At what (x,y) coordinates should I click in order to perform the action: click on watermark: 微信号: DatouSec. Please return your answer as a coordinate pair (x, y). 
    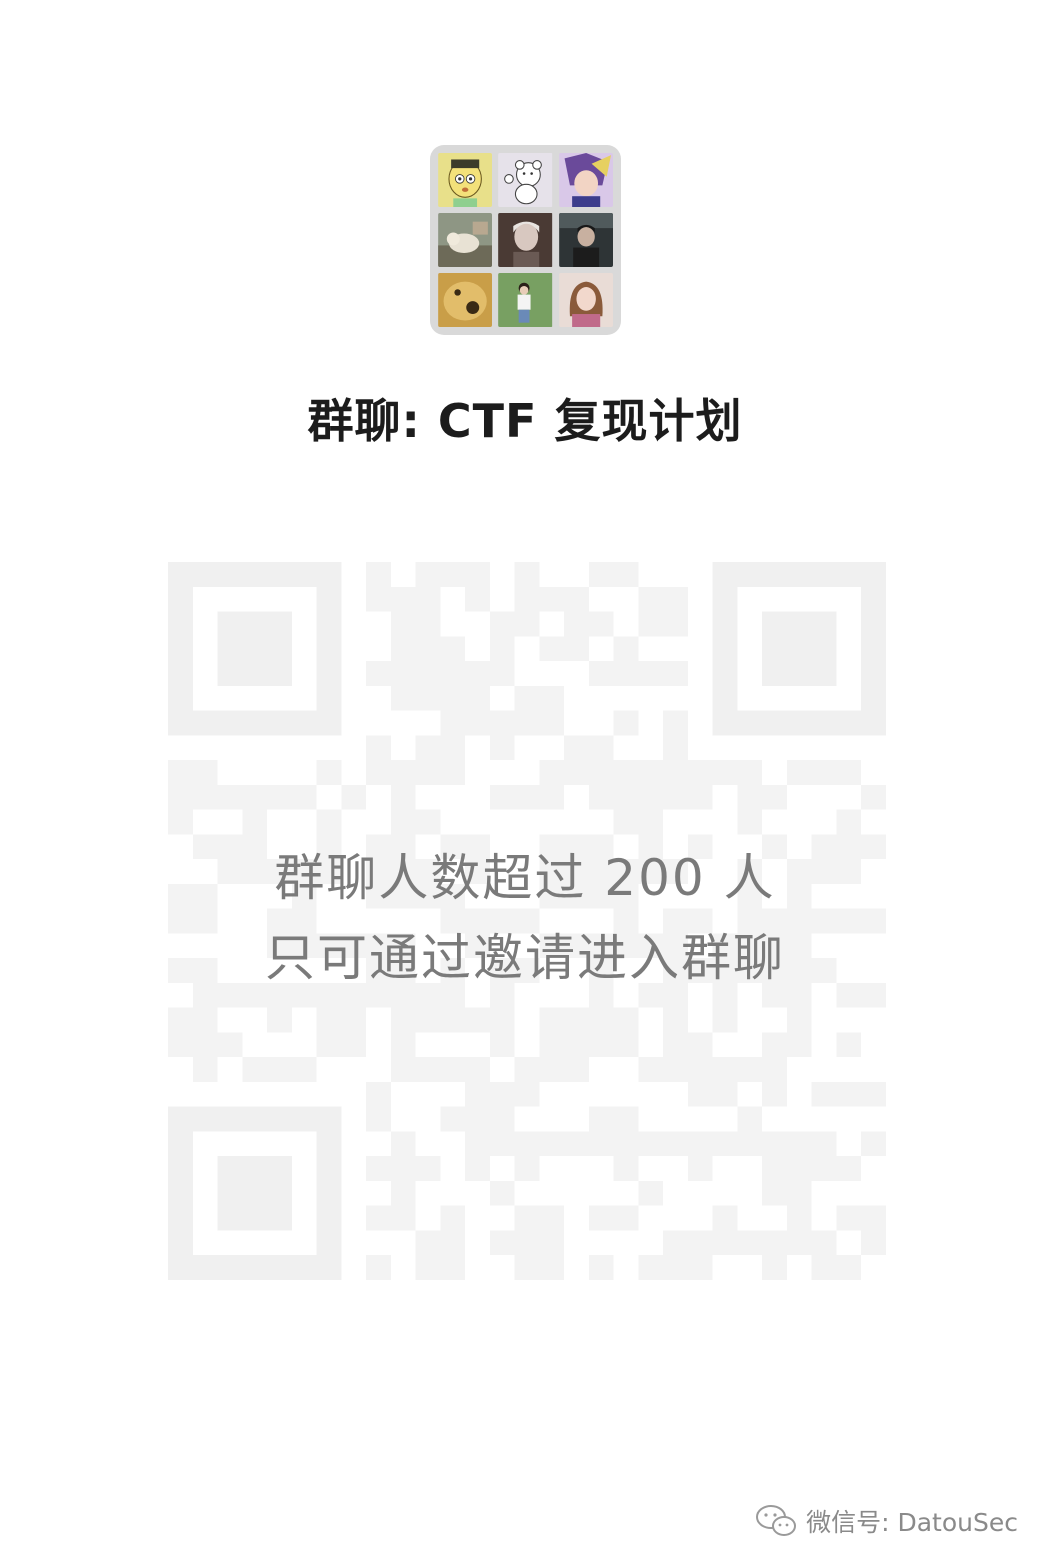
    Looking at the image, I should click on (886, 1521).